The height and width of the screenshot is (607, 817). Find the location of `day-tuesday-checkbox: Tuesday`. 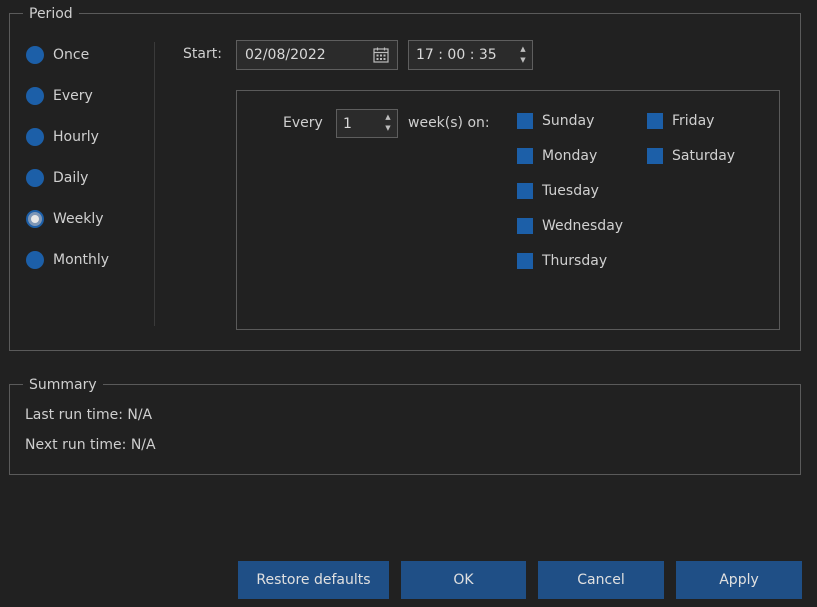

day-tuesday-checkbox: Tuesday is located at coordinates (558, 191).